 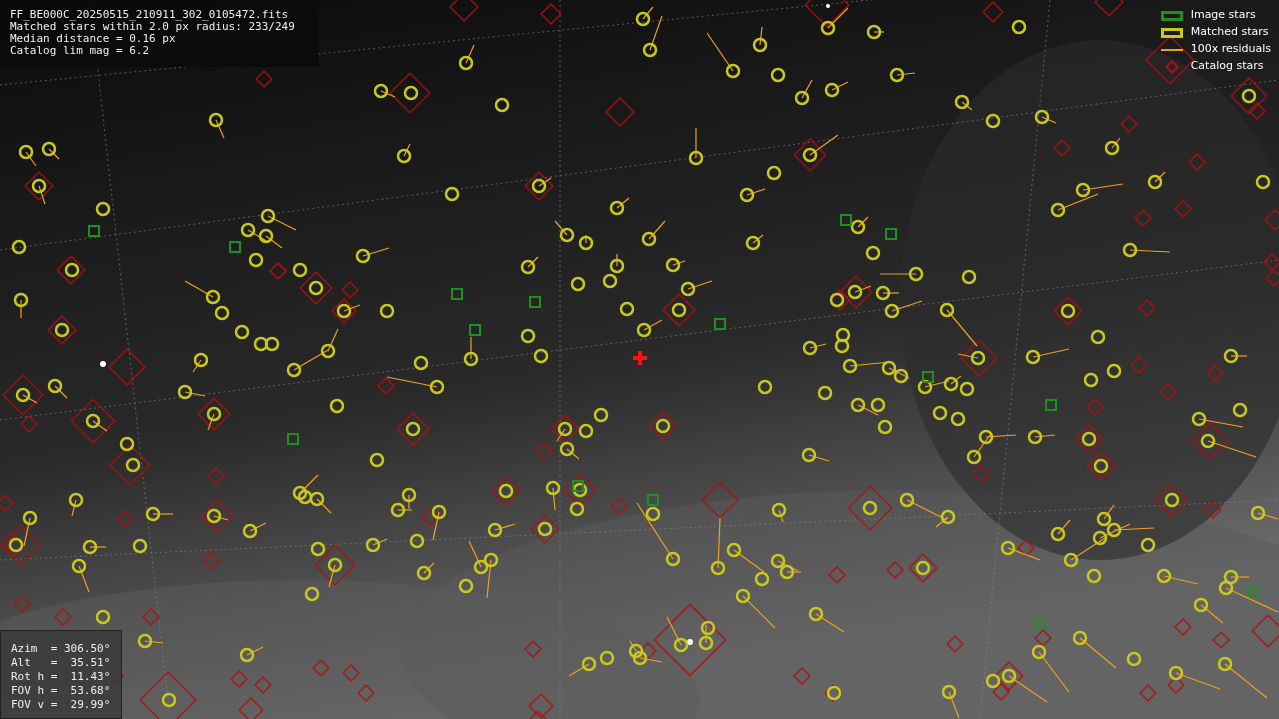 I want to click on pointing-text: Rot h = 11.43°, so click(x=61, y=677).